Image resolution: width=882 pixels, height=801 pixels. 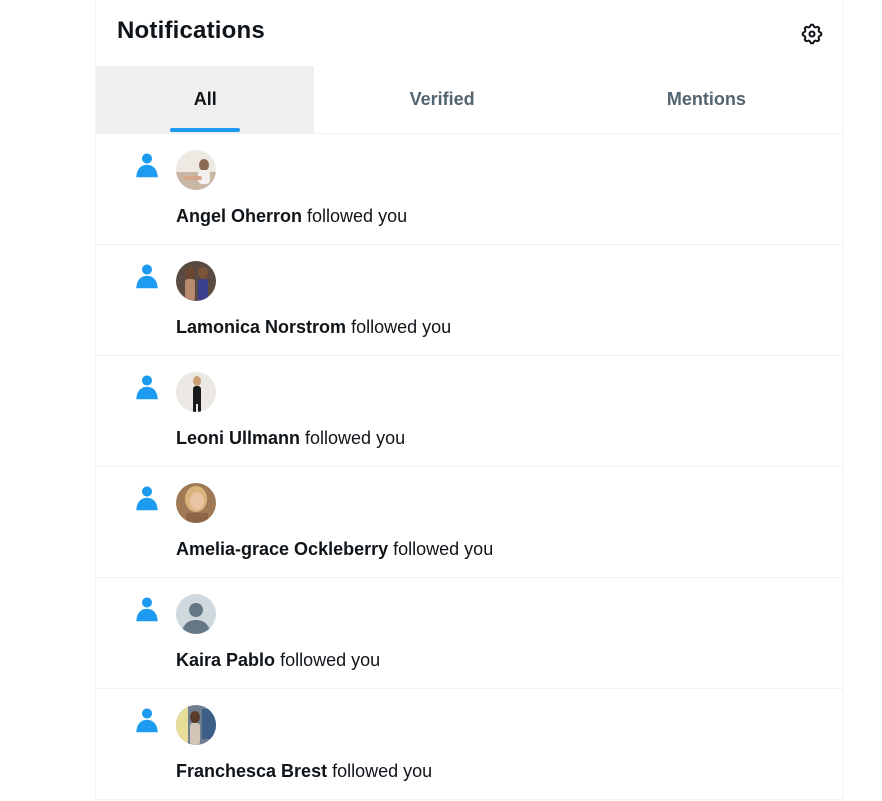 I want to click on notification-item: Angel Oherron followed you, so click(x=469, y=189).